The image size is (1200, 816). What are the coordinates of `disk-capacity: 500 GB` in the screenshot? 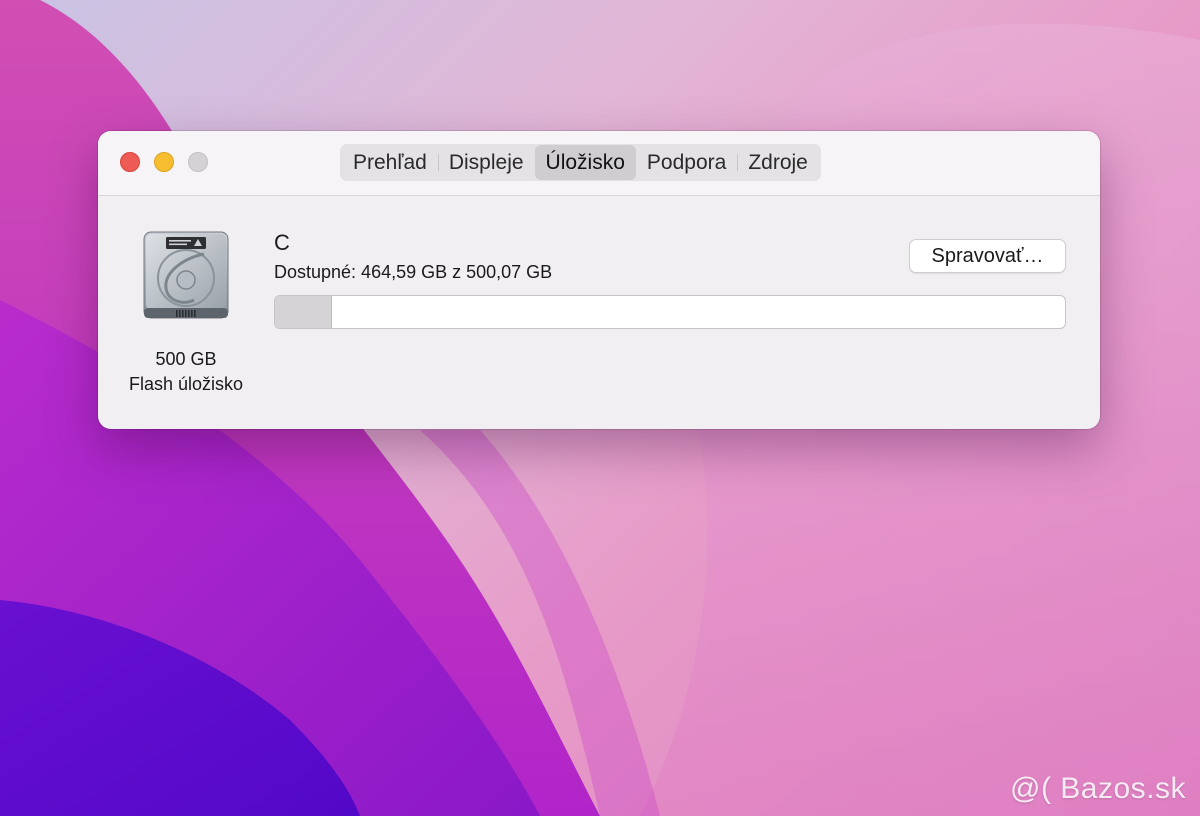 It's located at (186, 359).